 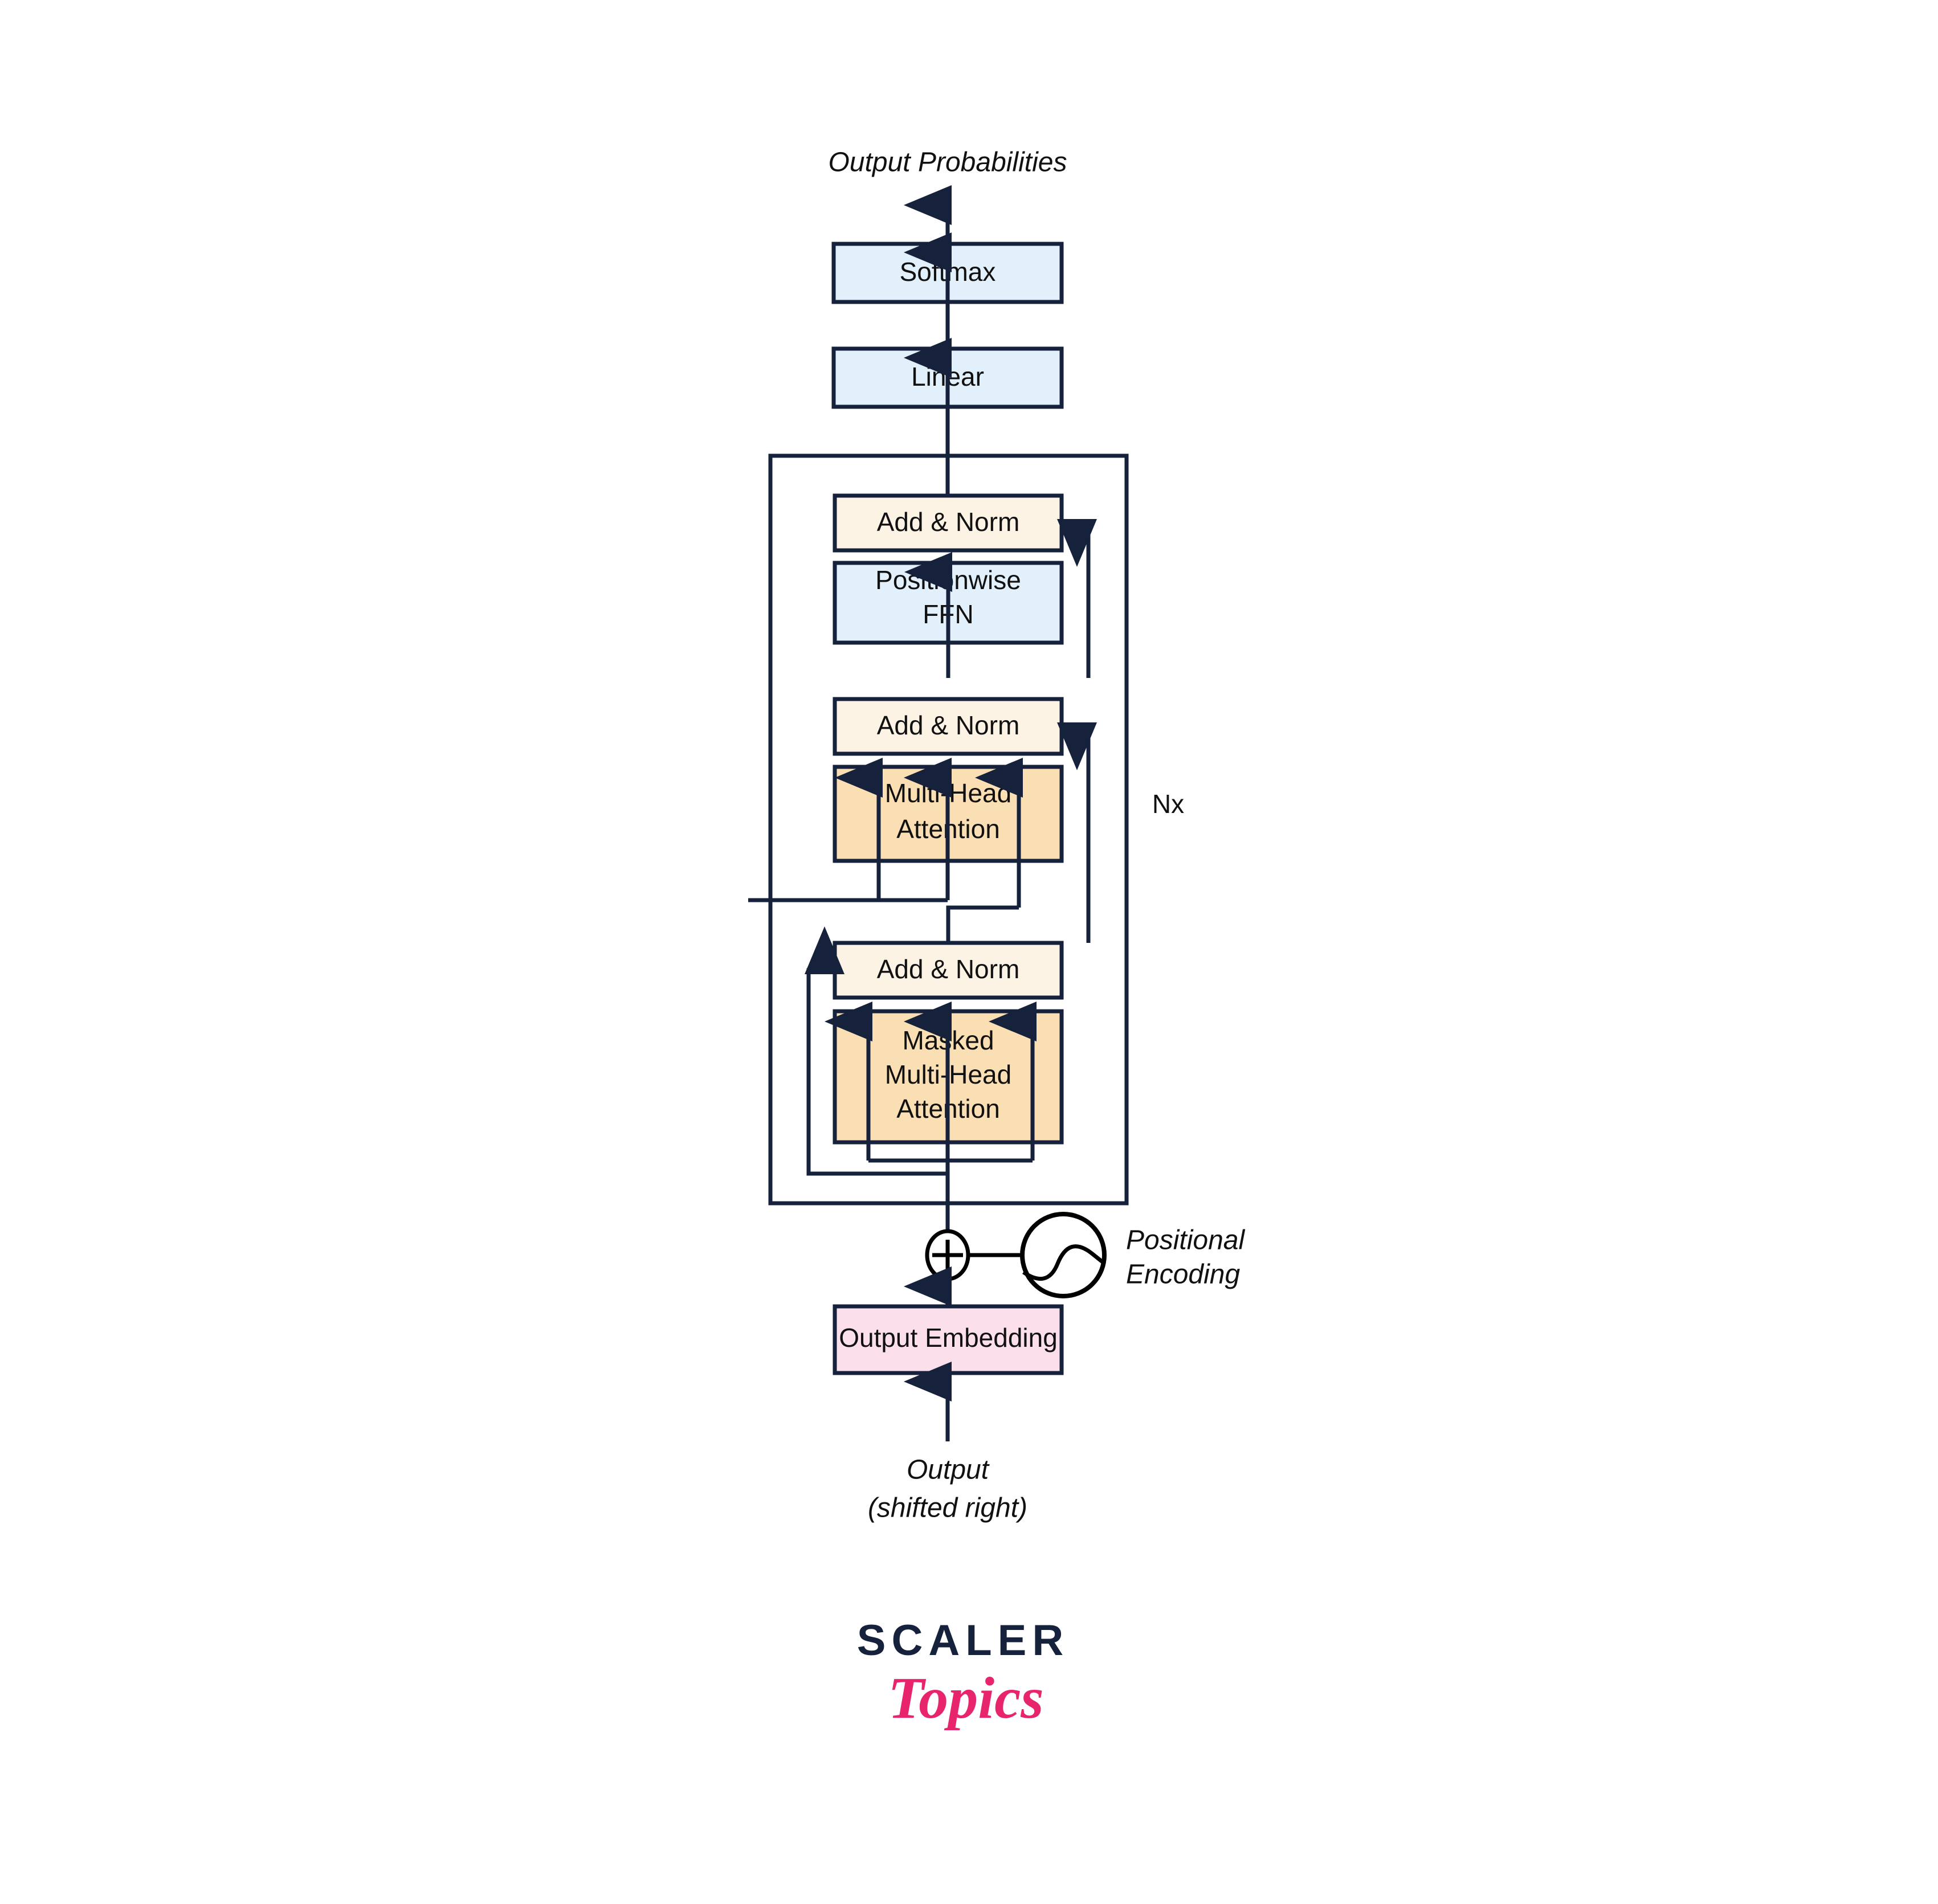 I want to click on input-label-line1: Output, so click(x=948, y=1470).